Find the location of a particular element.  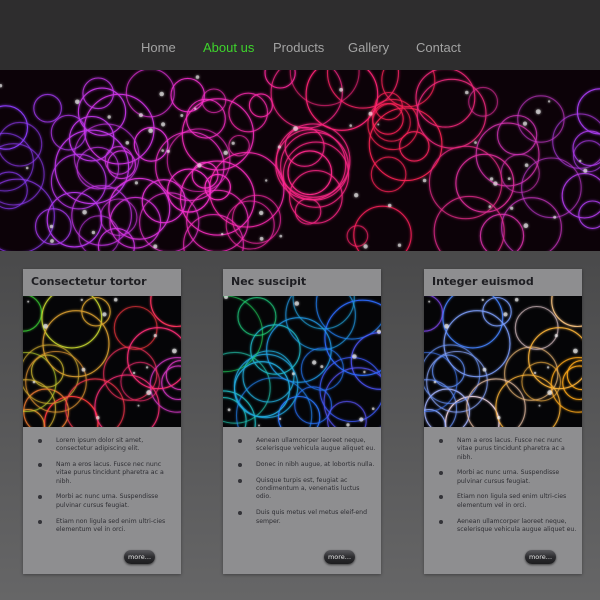

nav-item-products: Products is located at coordinates (298, 47).